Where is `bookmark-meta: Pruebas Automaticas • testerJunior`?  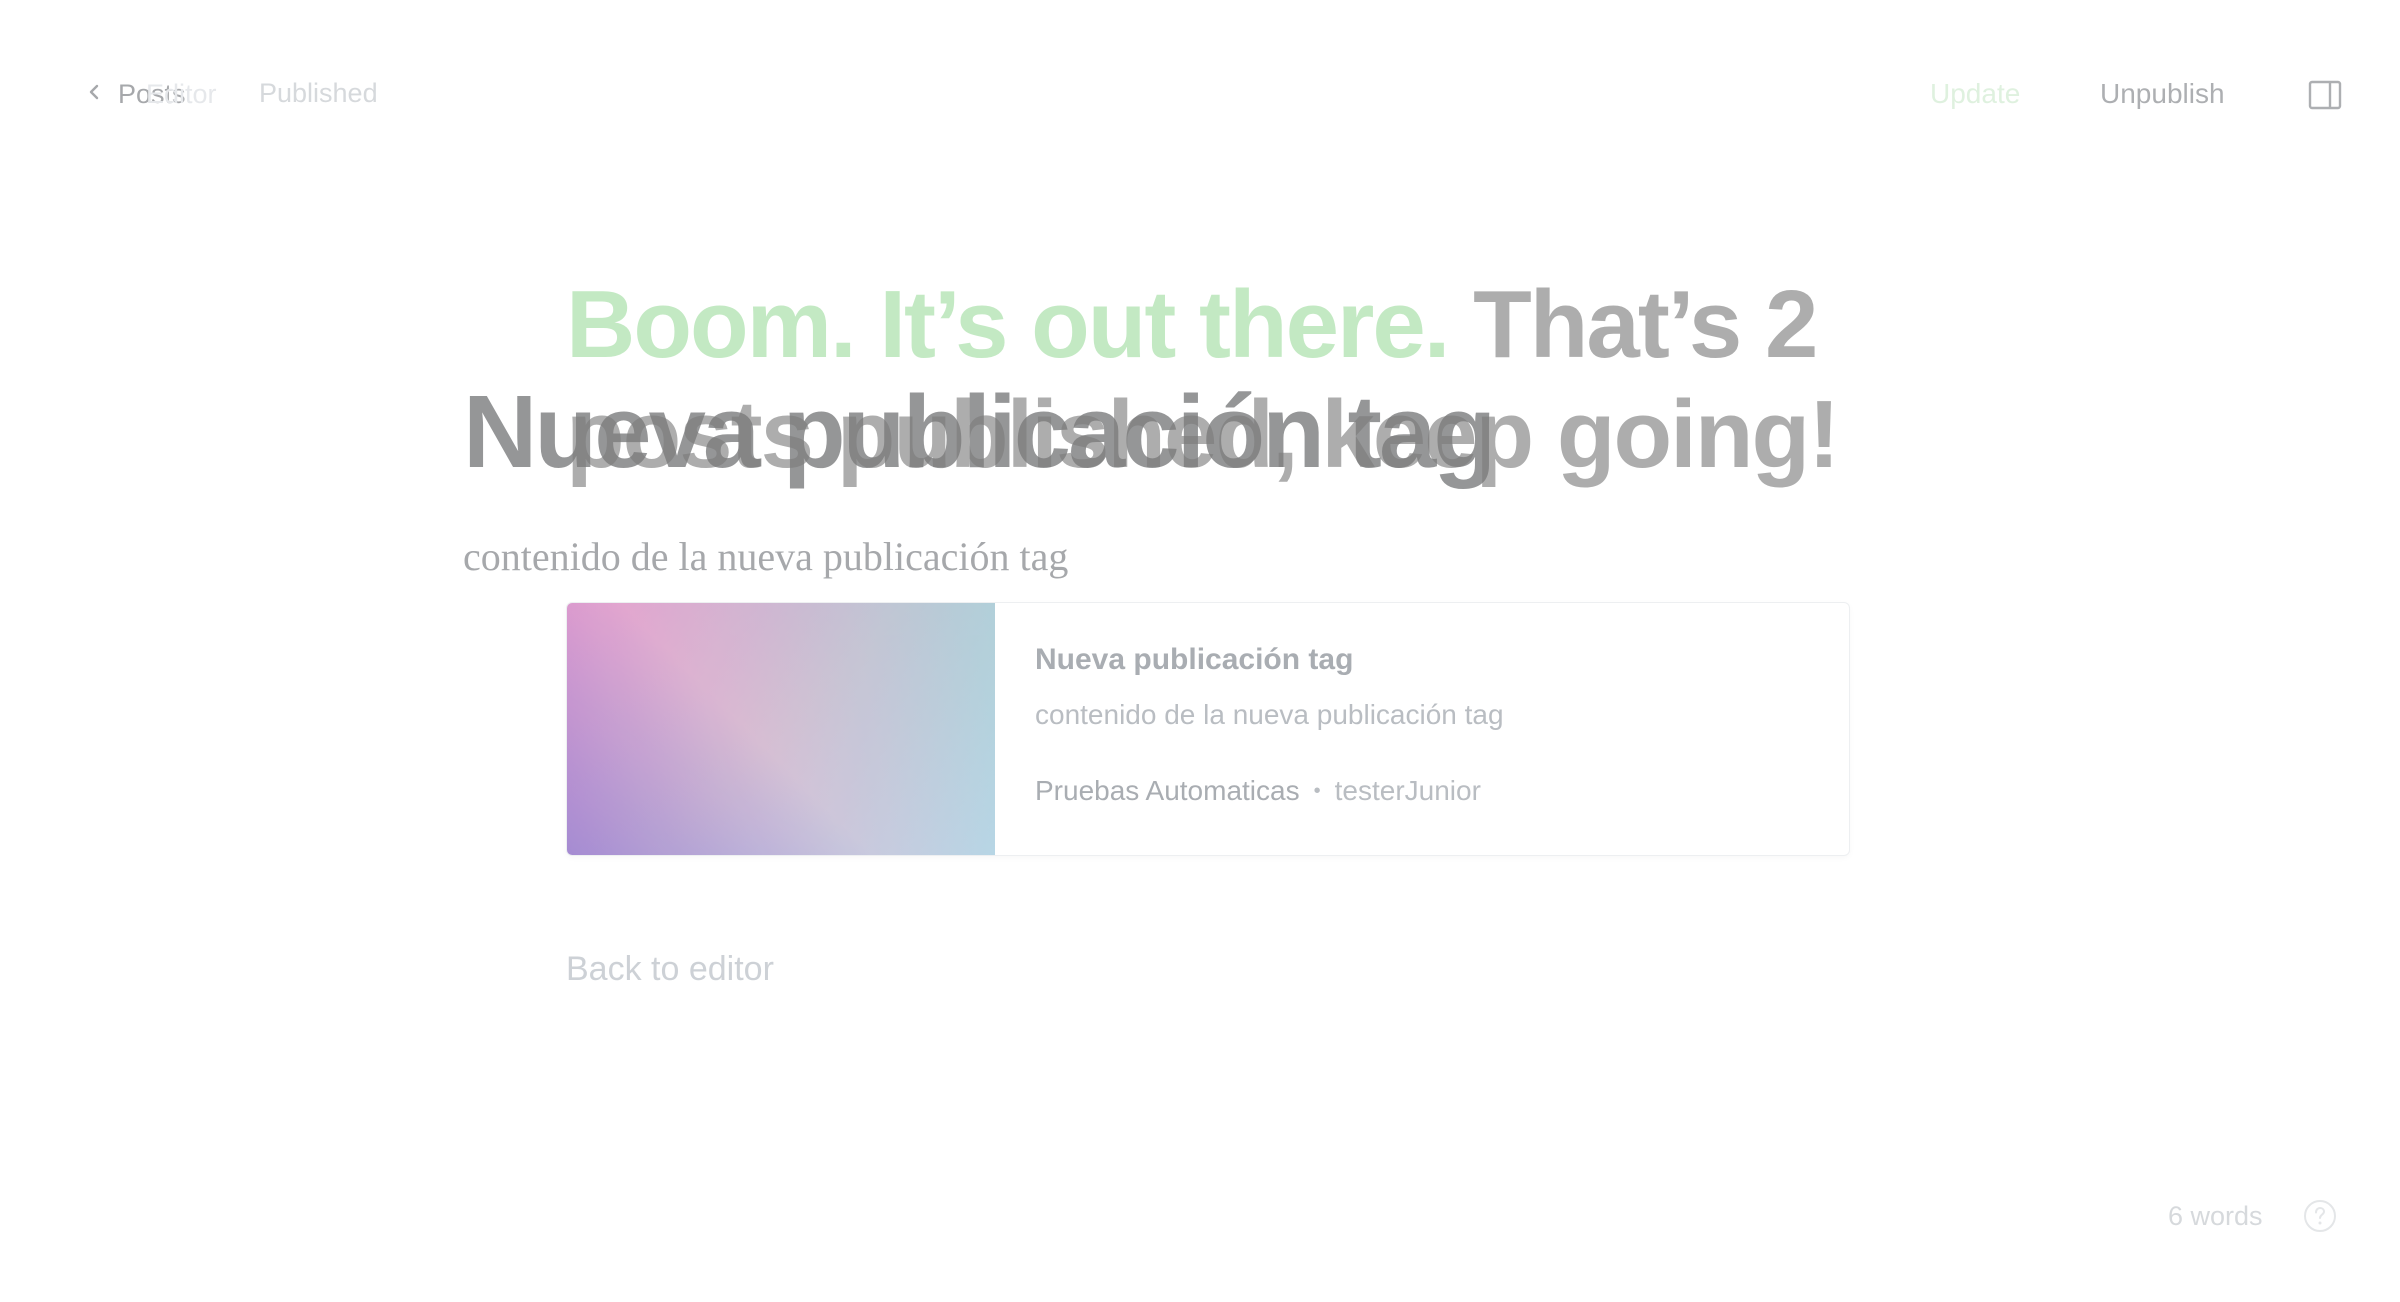
bookmark-meta: Pruebas Automaticas • testerJunior is located at coordinates (1269, 791).